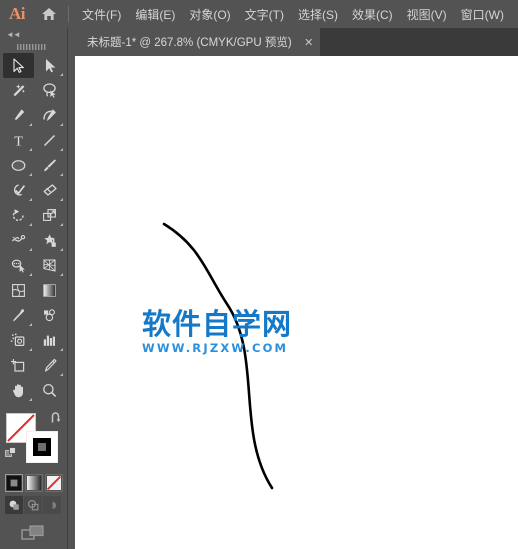  I want to click on menu-item-object: 对象(O), so click(209, 14).